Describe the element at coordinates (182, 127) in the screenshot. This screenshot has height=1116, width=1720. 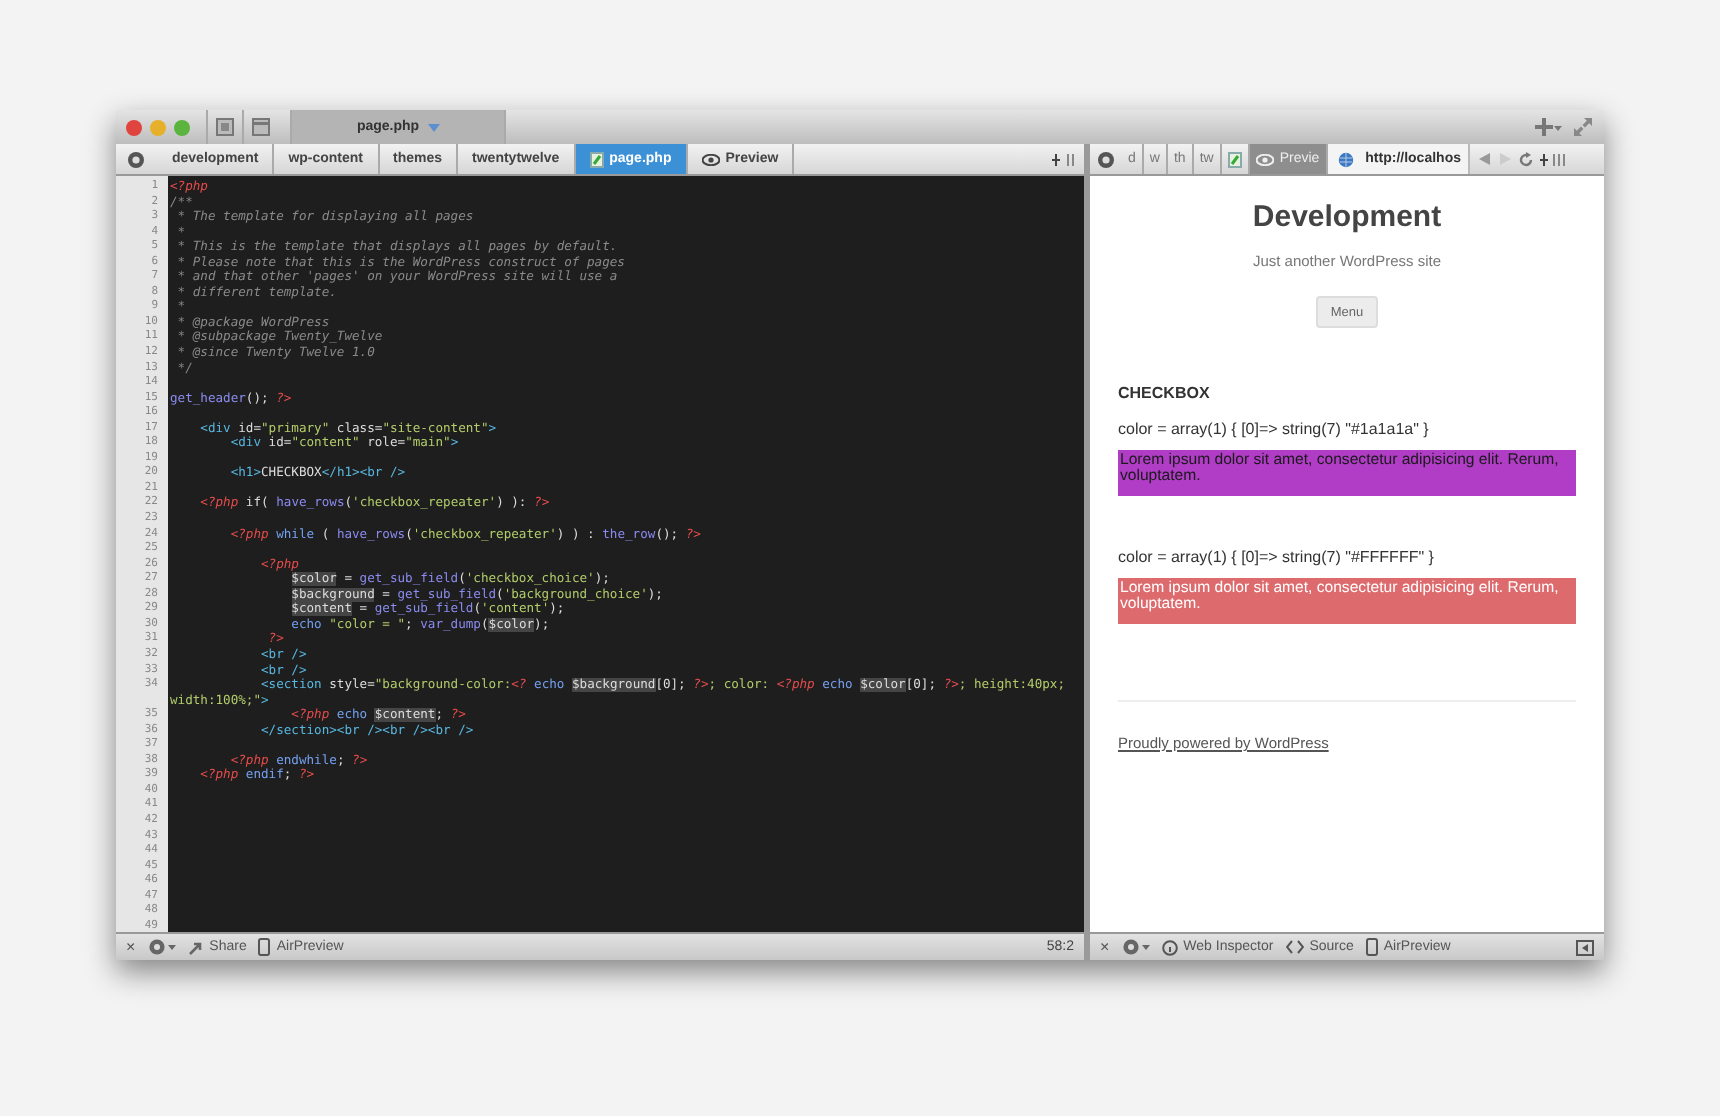
I see `zoom-window-button` at that location.